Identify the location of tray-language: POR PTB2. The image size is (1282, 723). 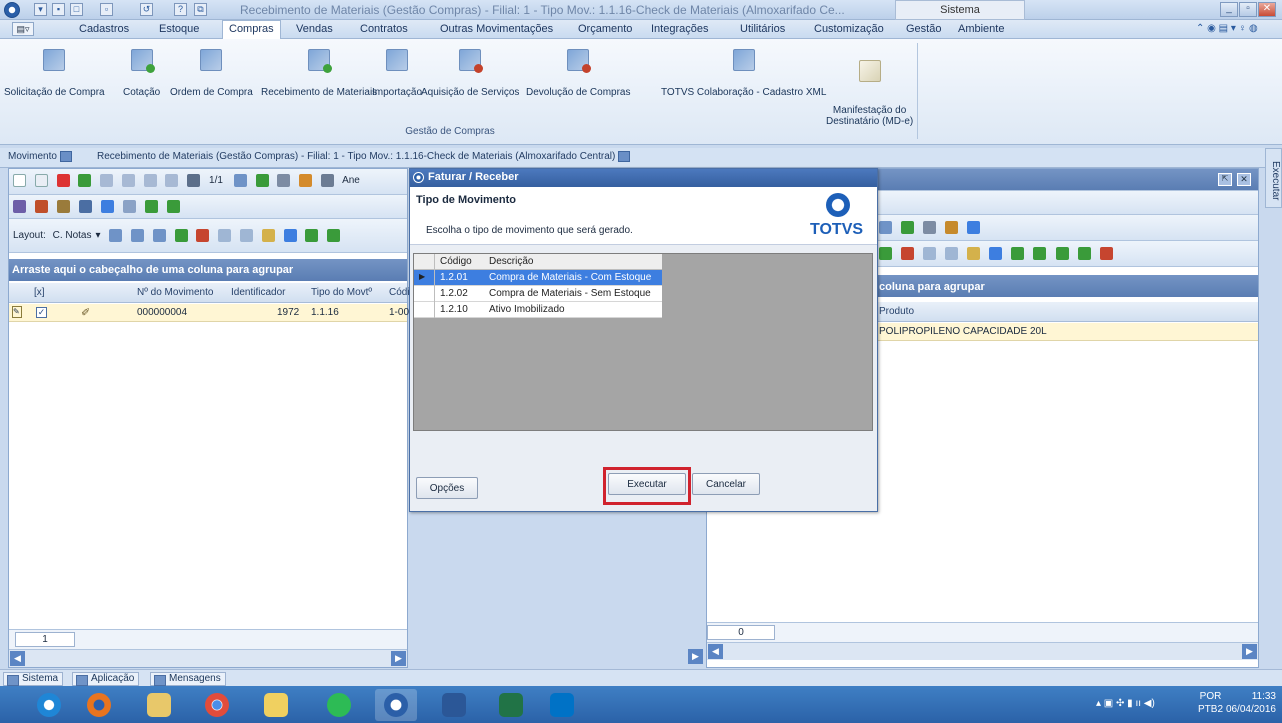
(1210, 703).